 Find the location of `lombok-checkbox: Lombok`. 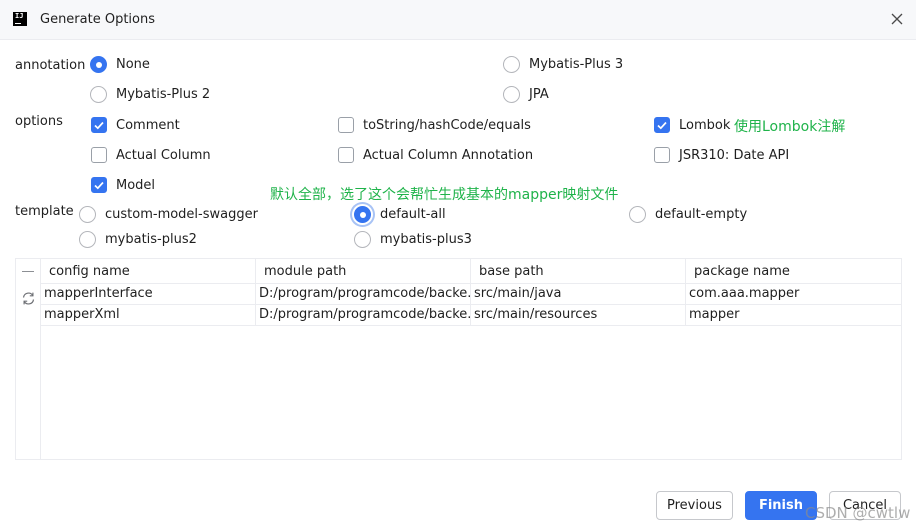

lombok-checkbox: Lombok is located at coordinates (692, 125).